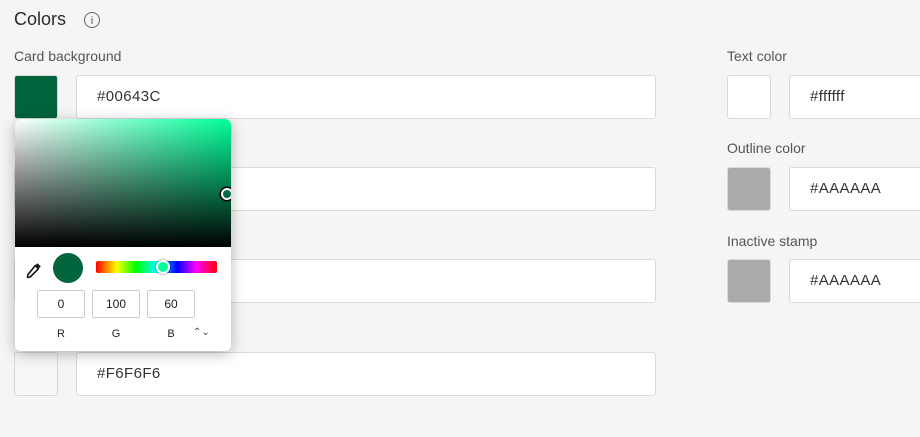 The height and width of the screenshot is (437, 920). I want to click on card-background-swatch, so click(36, 97).